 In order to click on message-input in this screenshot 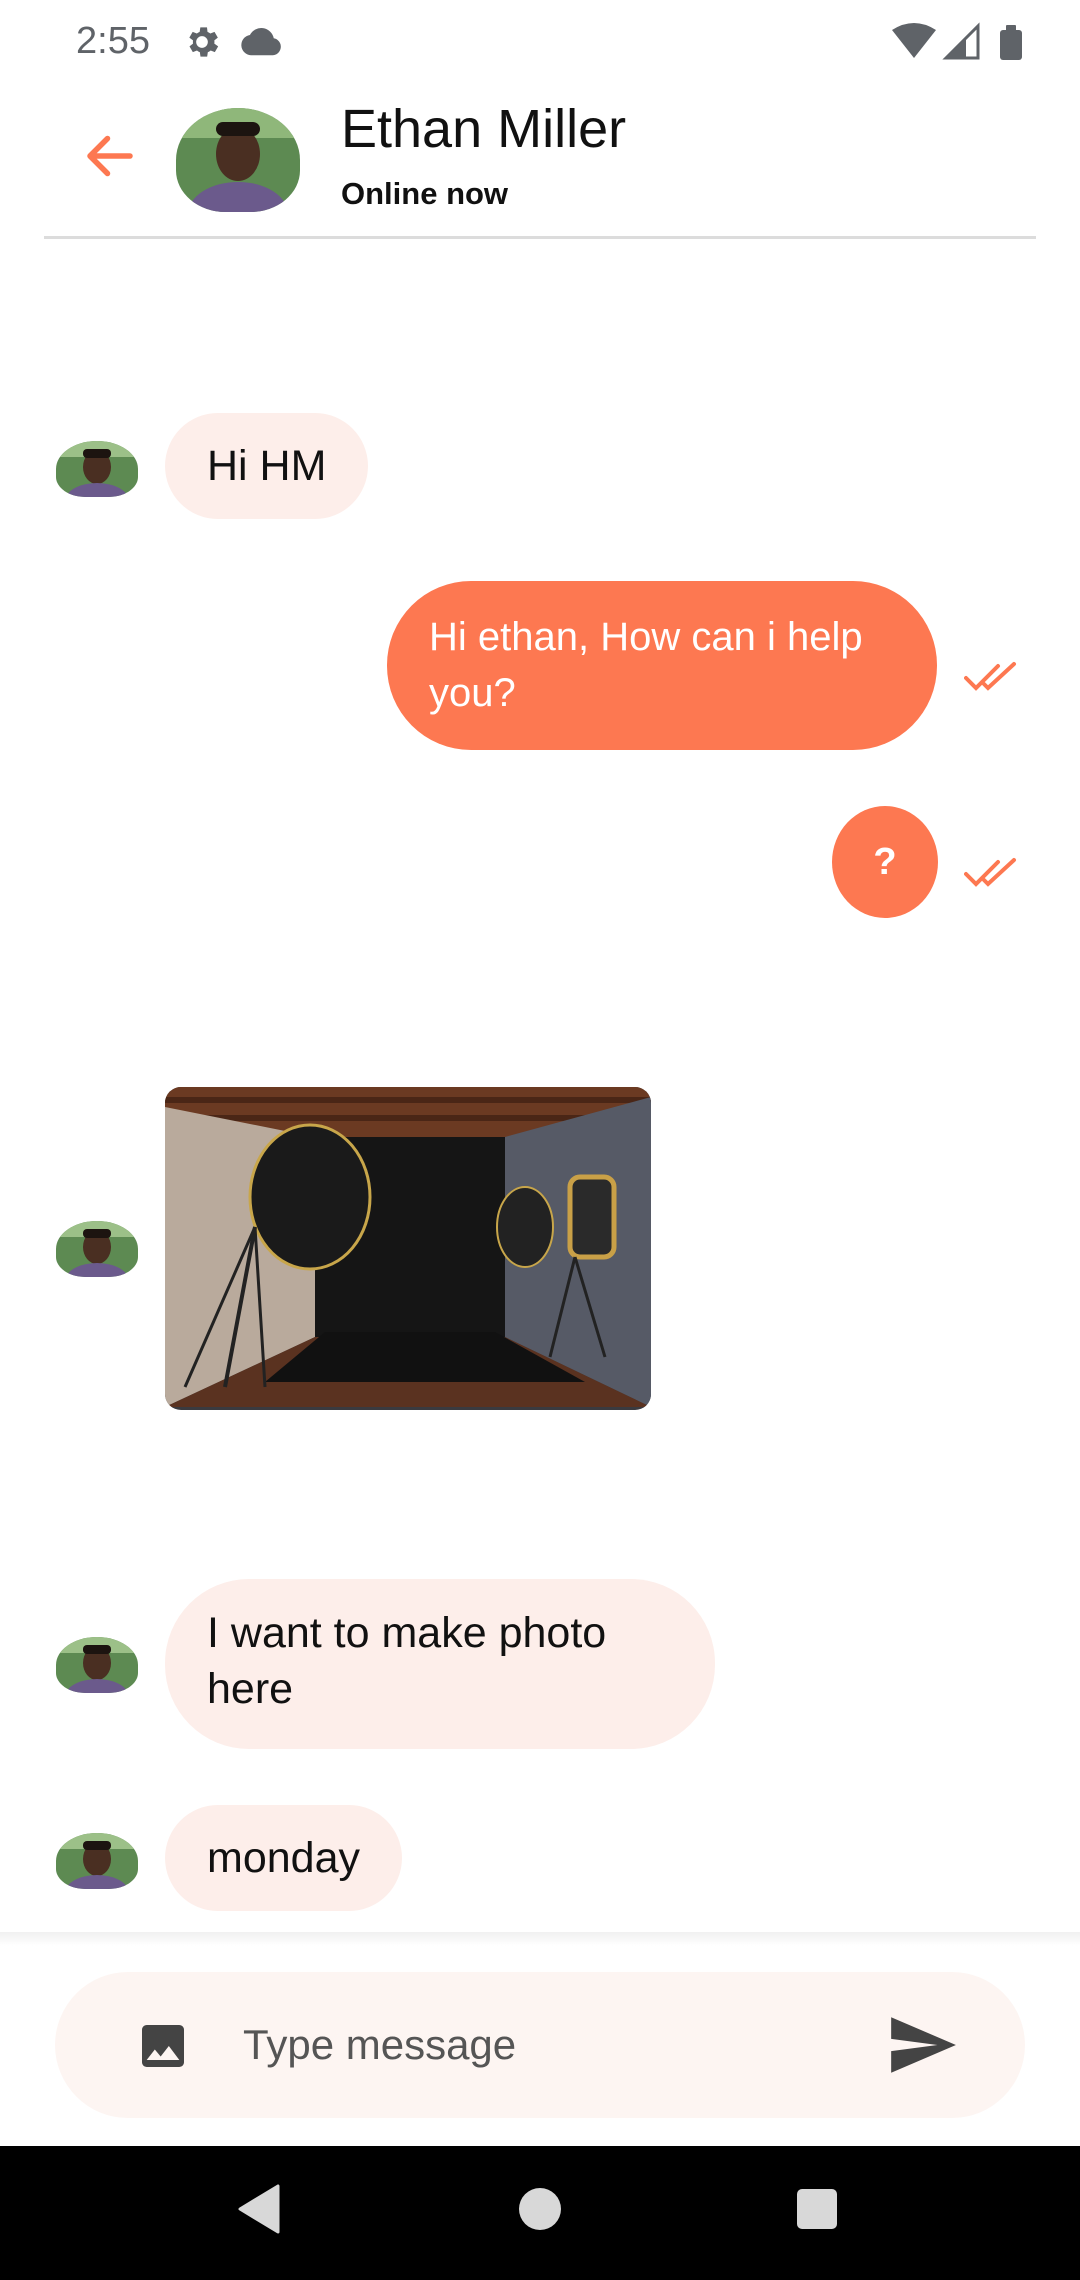, I will do `click(553, 2045)`.